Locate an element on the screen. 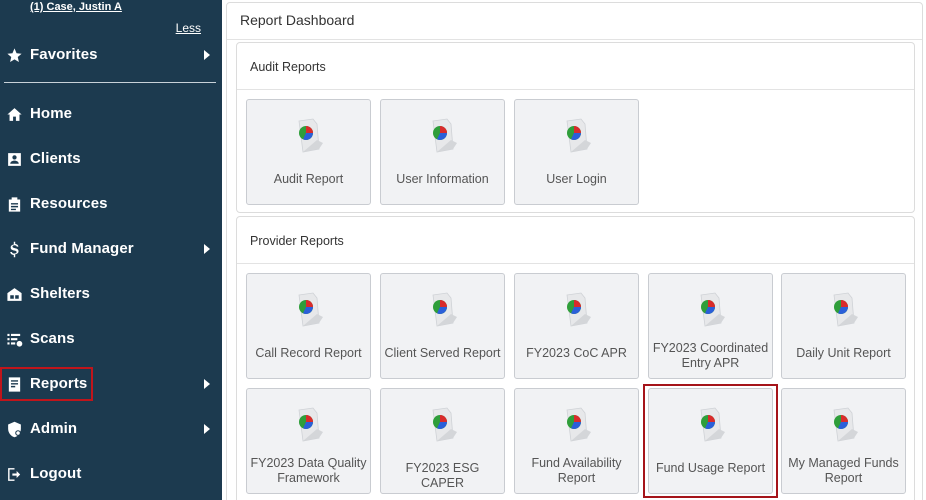  sidebar-item-label: Clients is located at coordinates (55, 158).